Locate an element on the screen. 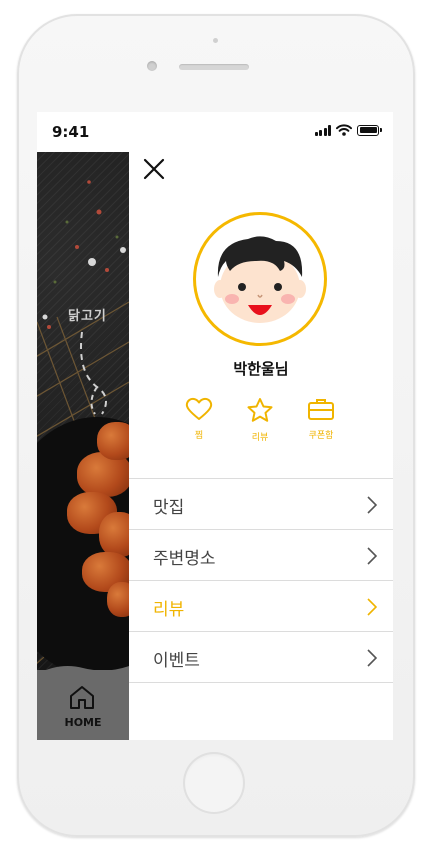 This screenshot has width=432, height=851. earpiece-speaker is located at coordinates (214, 67).